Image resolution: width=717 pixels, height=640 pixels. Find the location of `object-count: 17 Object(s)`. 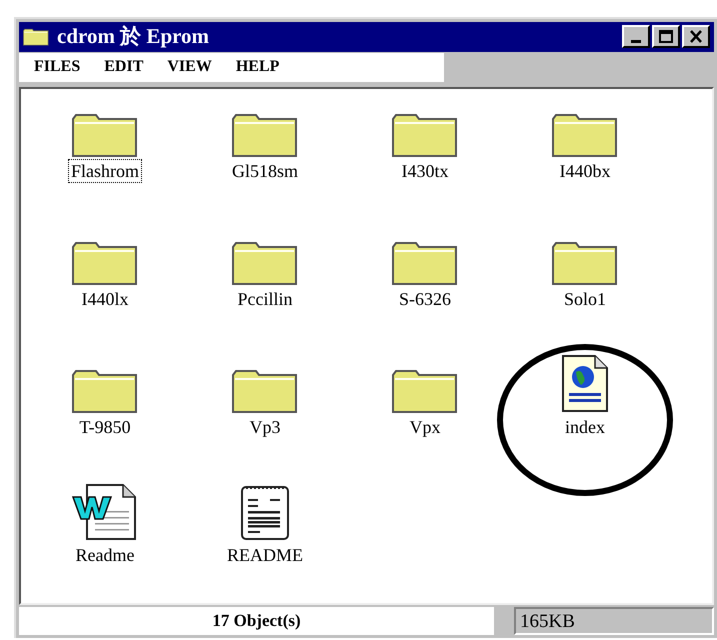

object-count: 17 Object(s) is located at coordinates (256, 621).